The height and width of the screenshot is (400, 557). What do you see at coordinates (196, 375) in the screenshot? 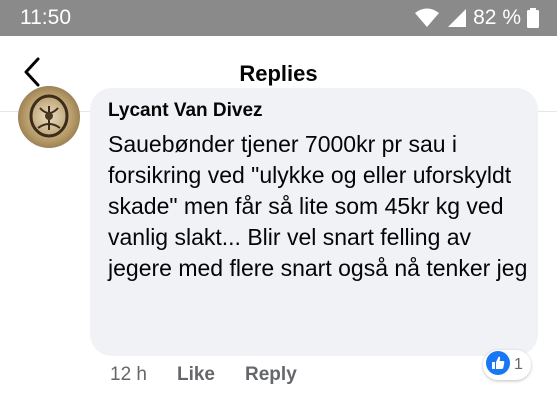
I see `like-button: Like` at bounding box center [196, 375].